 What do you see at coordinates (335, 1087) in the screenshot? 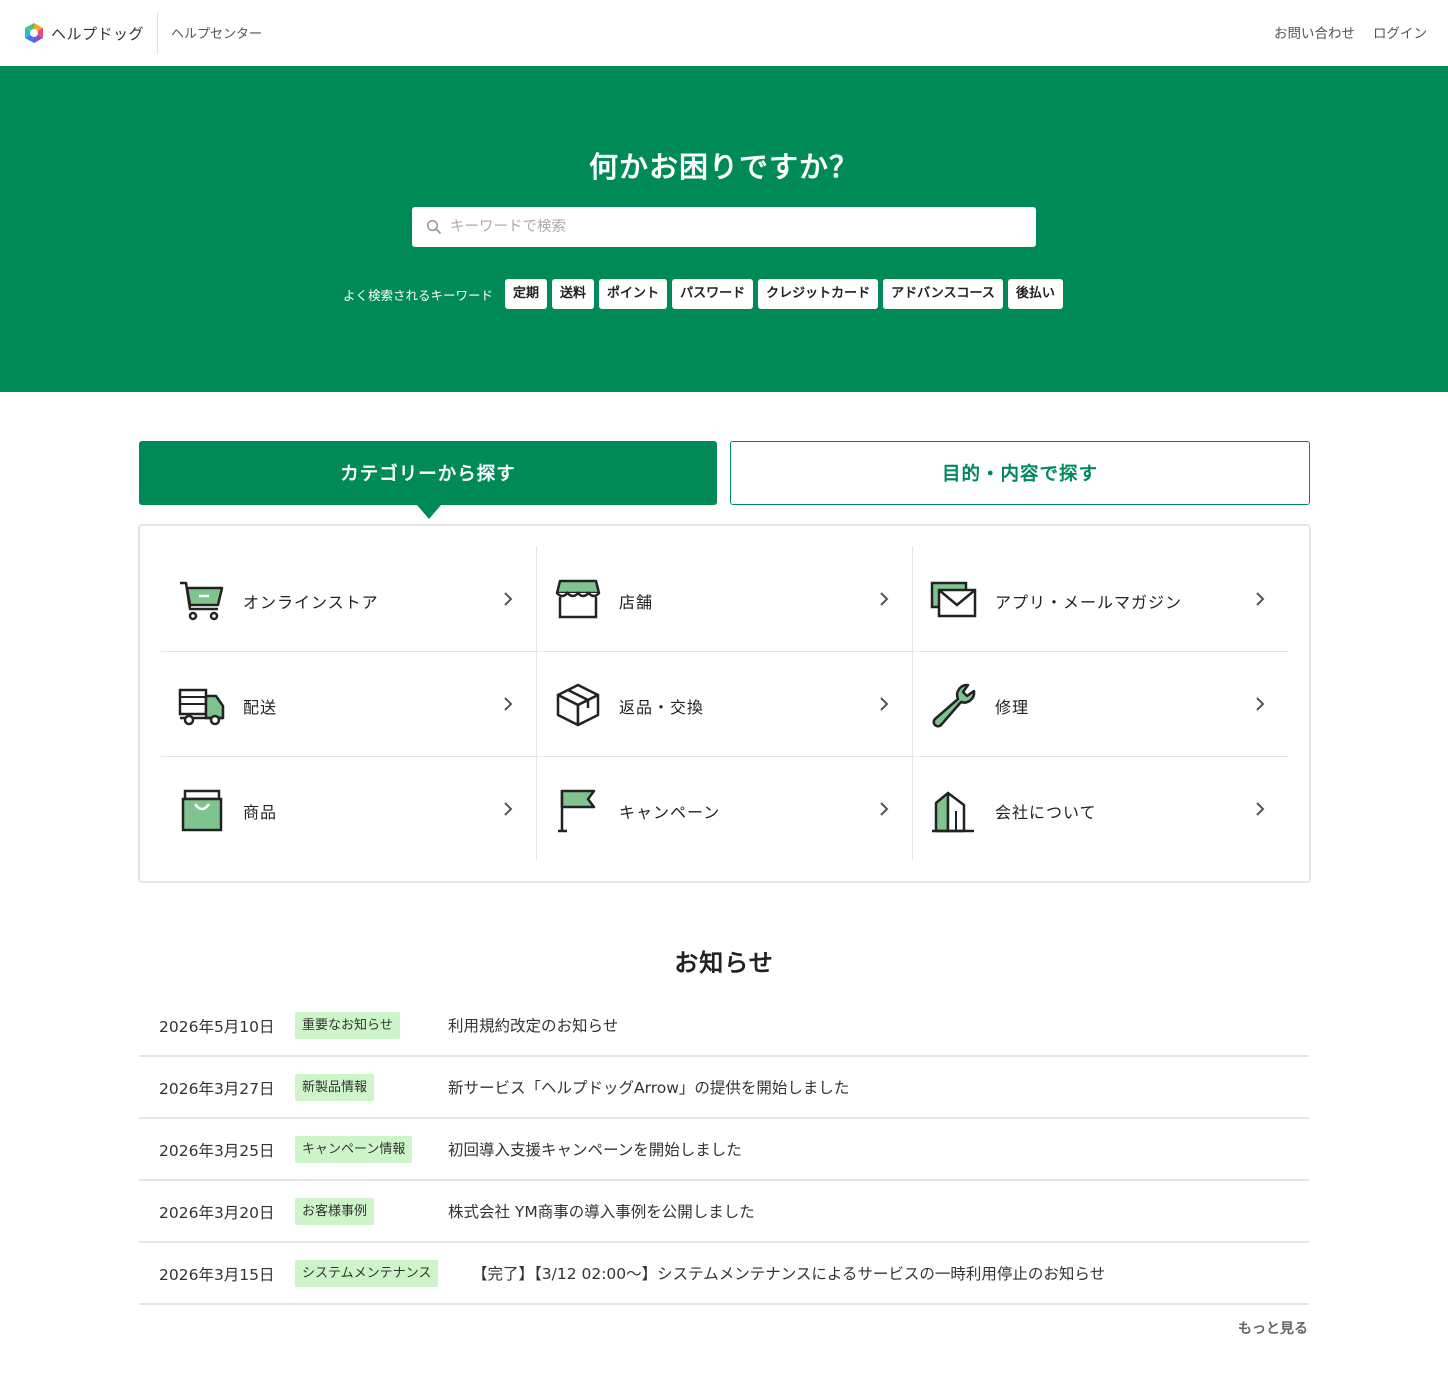
I see `news-badge: 新製品情報` at bounding box center [335, 1087].